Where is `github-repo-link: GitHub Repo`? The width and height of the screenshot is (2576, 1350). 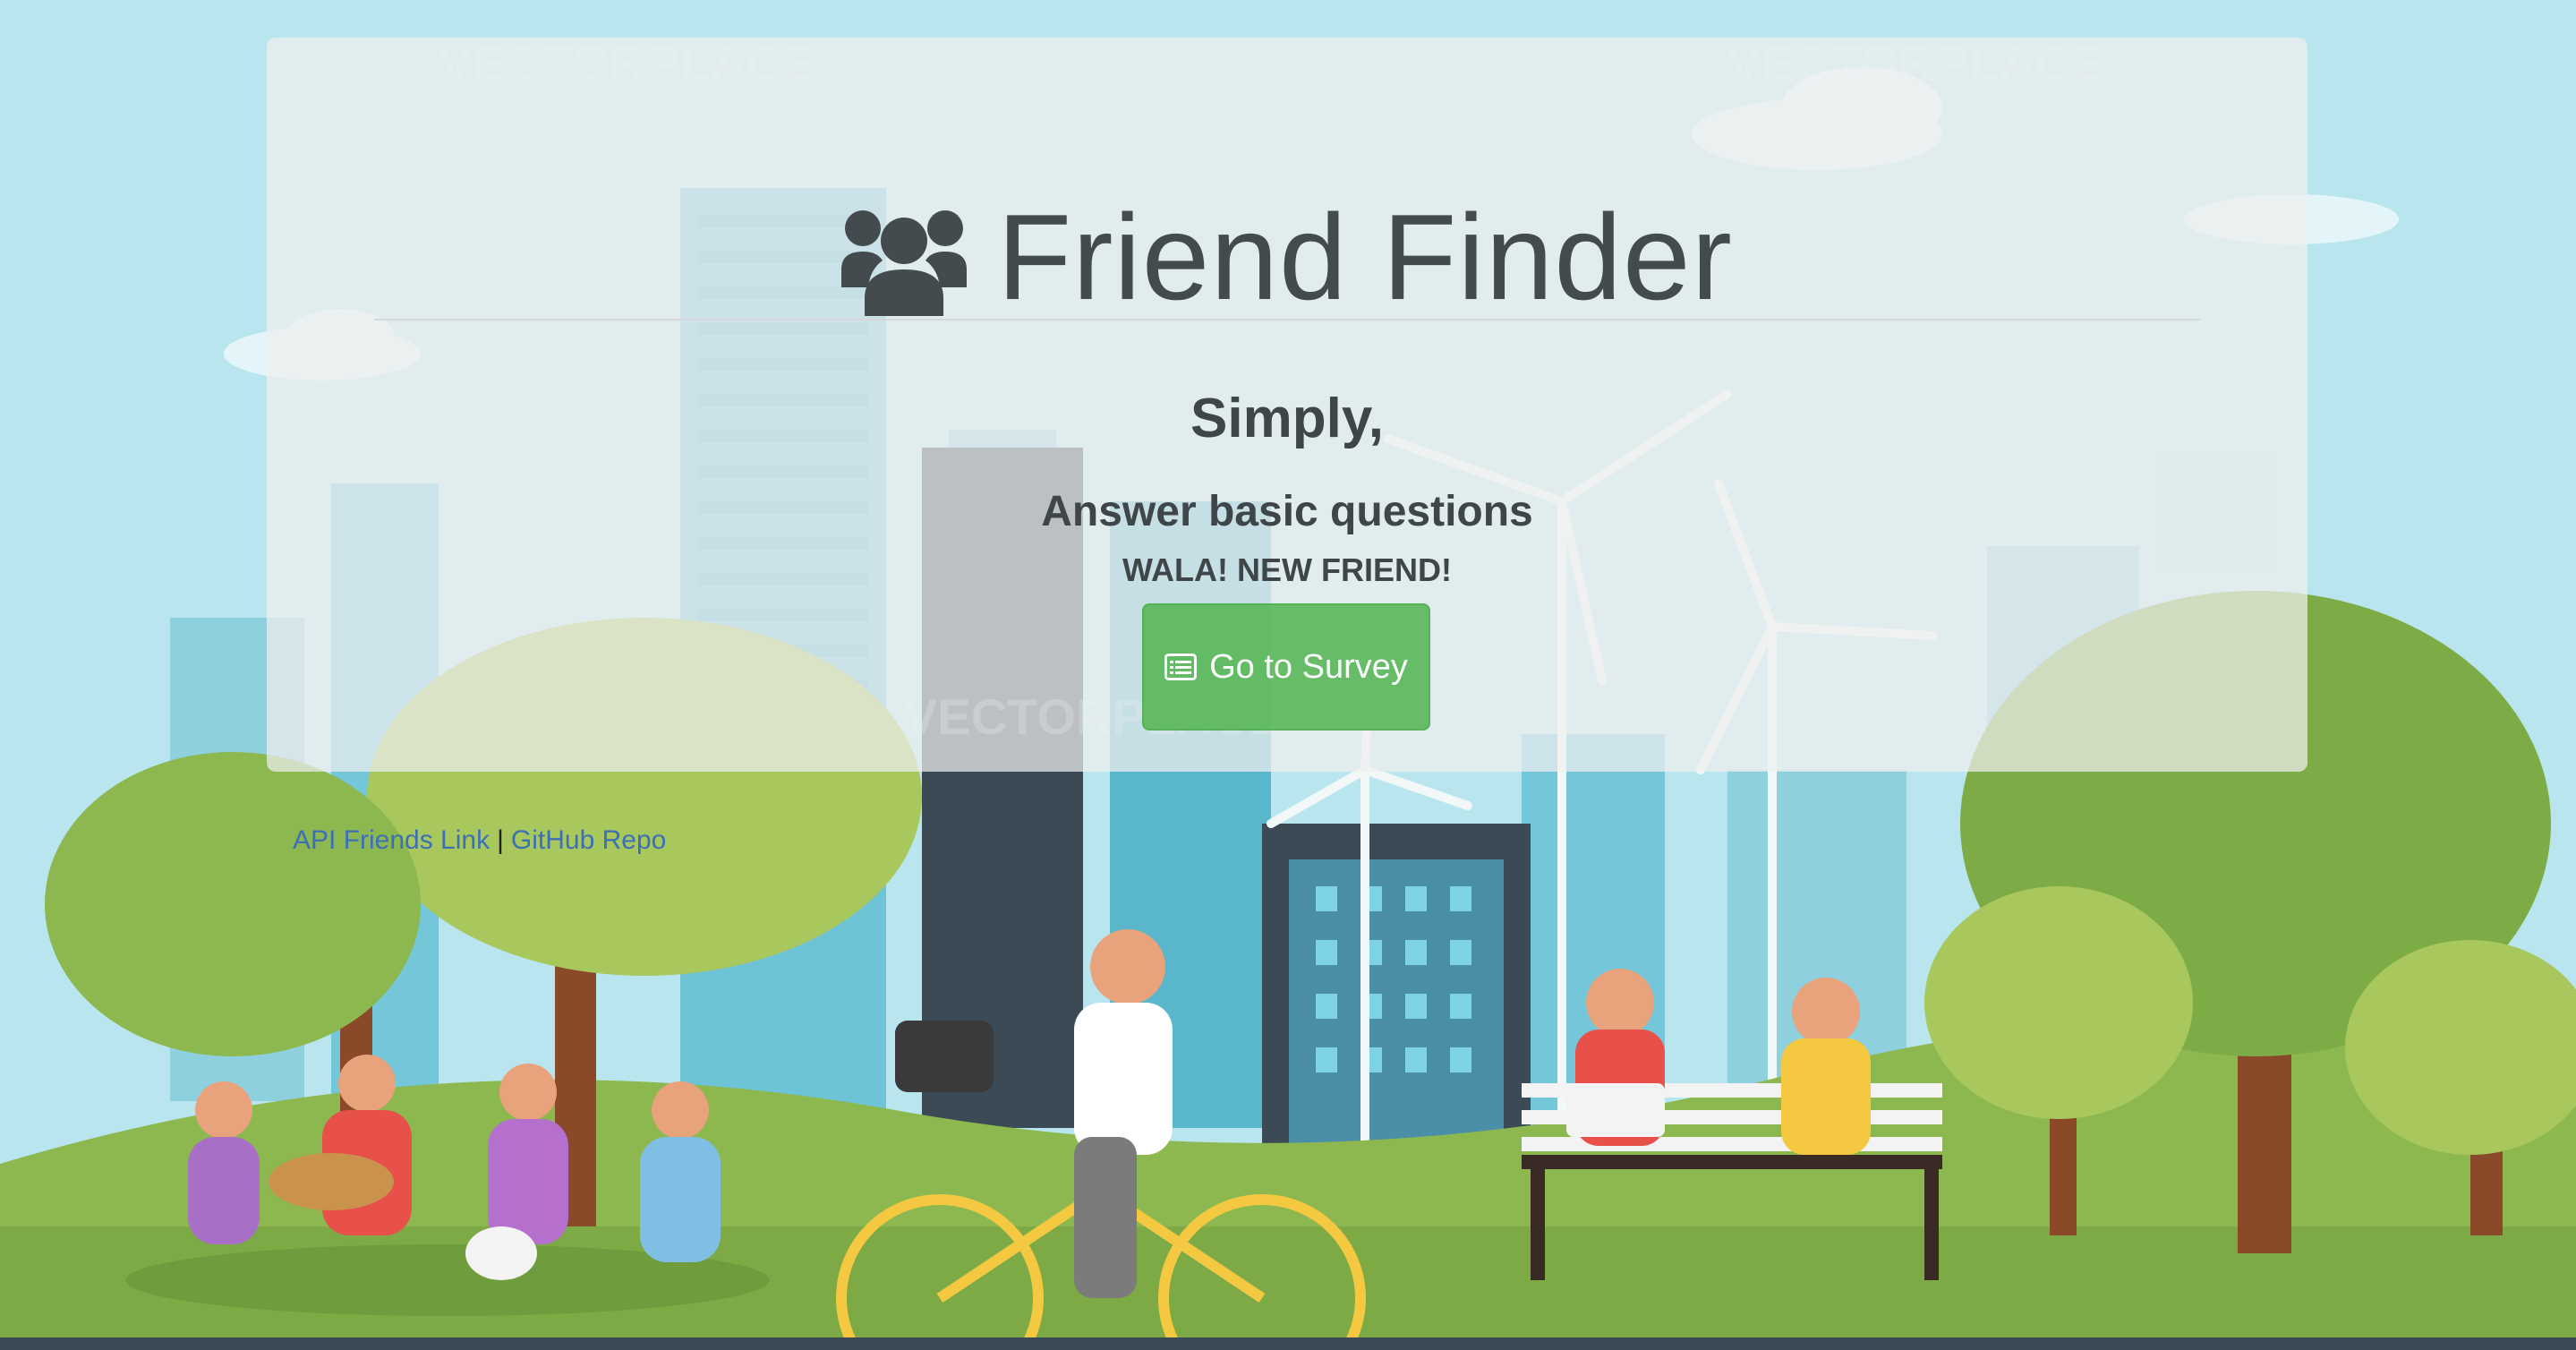 github-repo-link: GitHub Repo is located at coordinates (588, 840).